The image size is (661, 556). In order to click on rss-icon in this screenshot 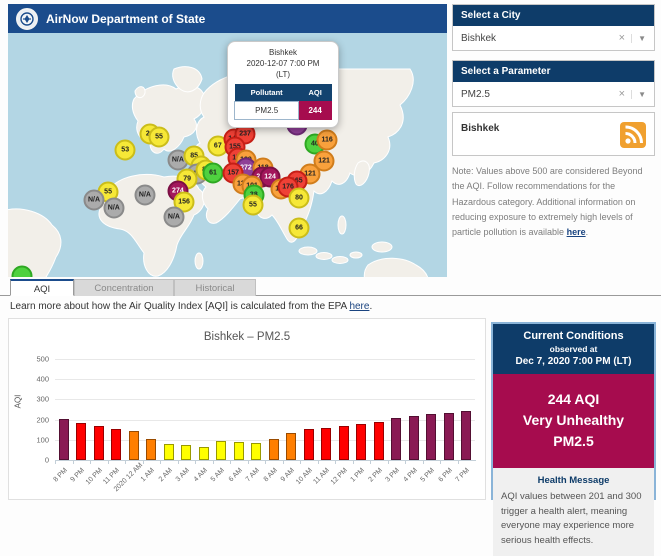, I will do `click(633, 135)`.